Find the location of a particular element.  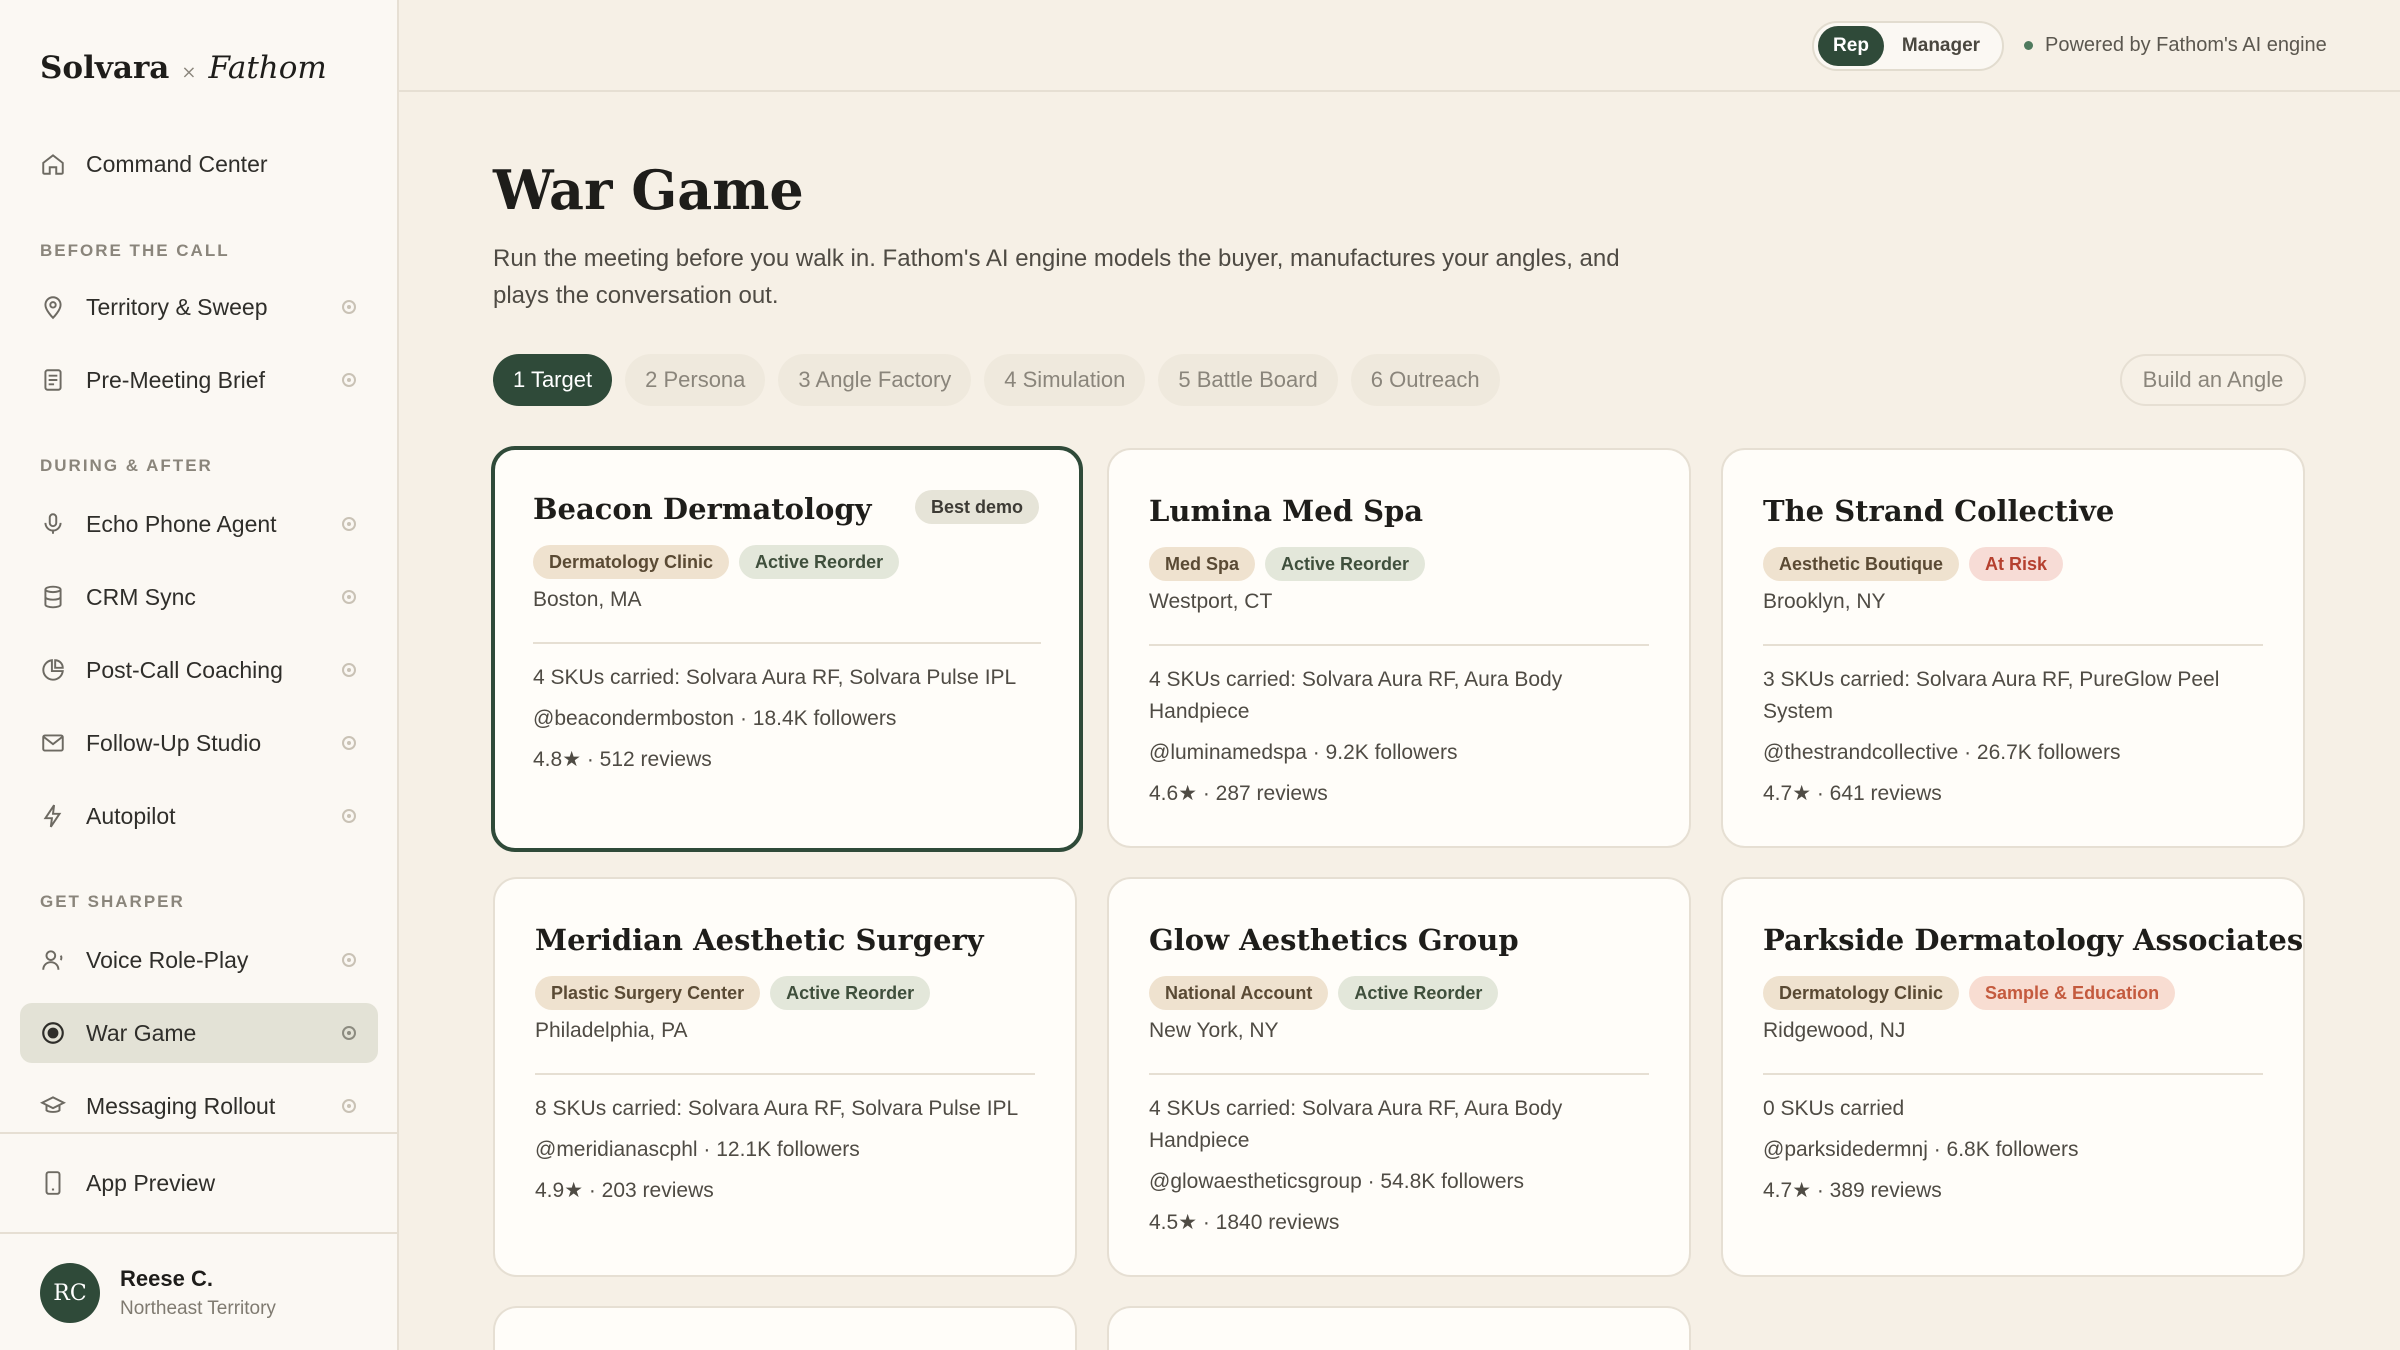

mode-option-rep: Rep is located at coordinates (1851, 46).